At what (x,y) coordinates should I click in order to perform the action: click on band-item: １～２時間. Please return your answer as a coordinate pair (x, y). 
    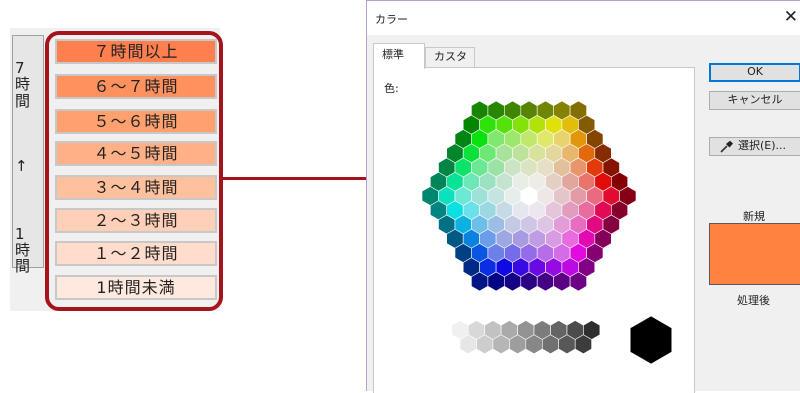
    Looking at the image, I should click on (136, 253).